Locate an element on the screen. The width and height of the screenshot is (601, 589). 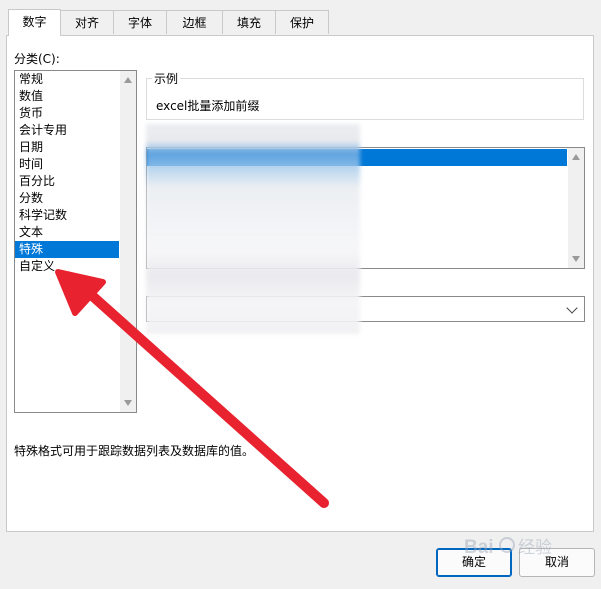
category-item-scientific: 科学记数 is located at coordinates (67, 215).